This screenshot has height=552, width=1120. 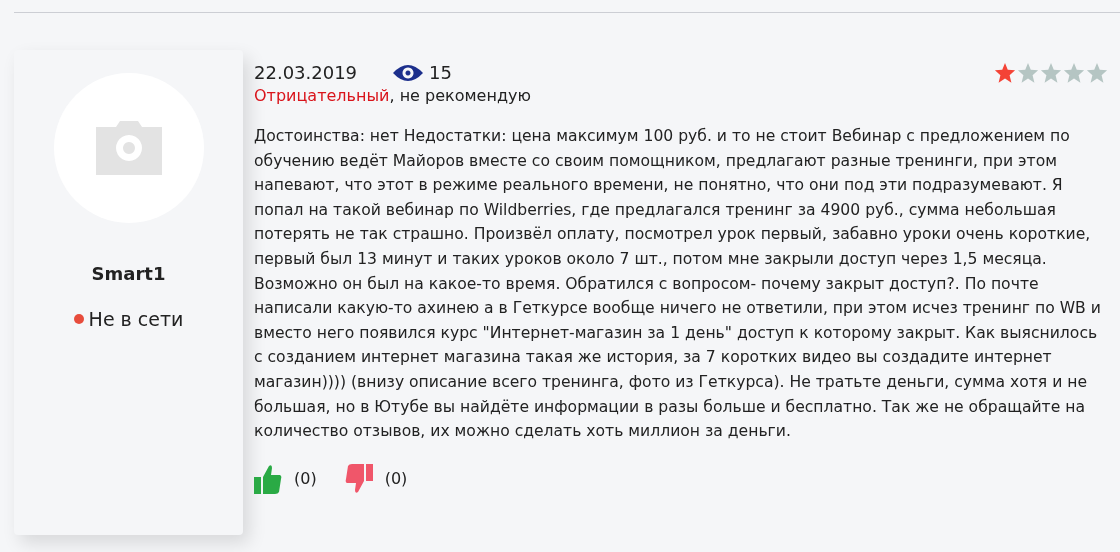 What do you see at coordinates (396, 479) in the screenshot?
I see `dislike-count: (0)` at bounding box center [396, 479].